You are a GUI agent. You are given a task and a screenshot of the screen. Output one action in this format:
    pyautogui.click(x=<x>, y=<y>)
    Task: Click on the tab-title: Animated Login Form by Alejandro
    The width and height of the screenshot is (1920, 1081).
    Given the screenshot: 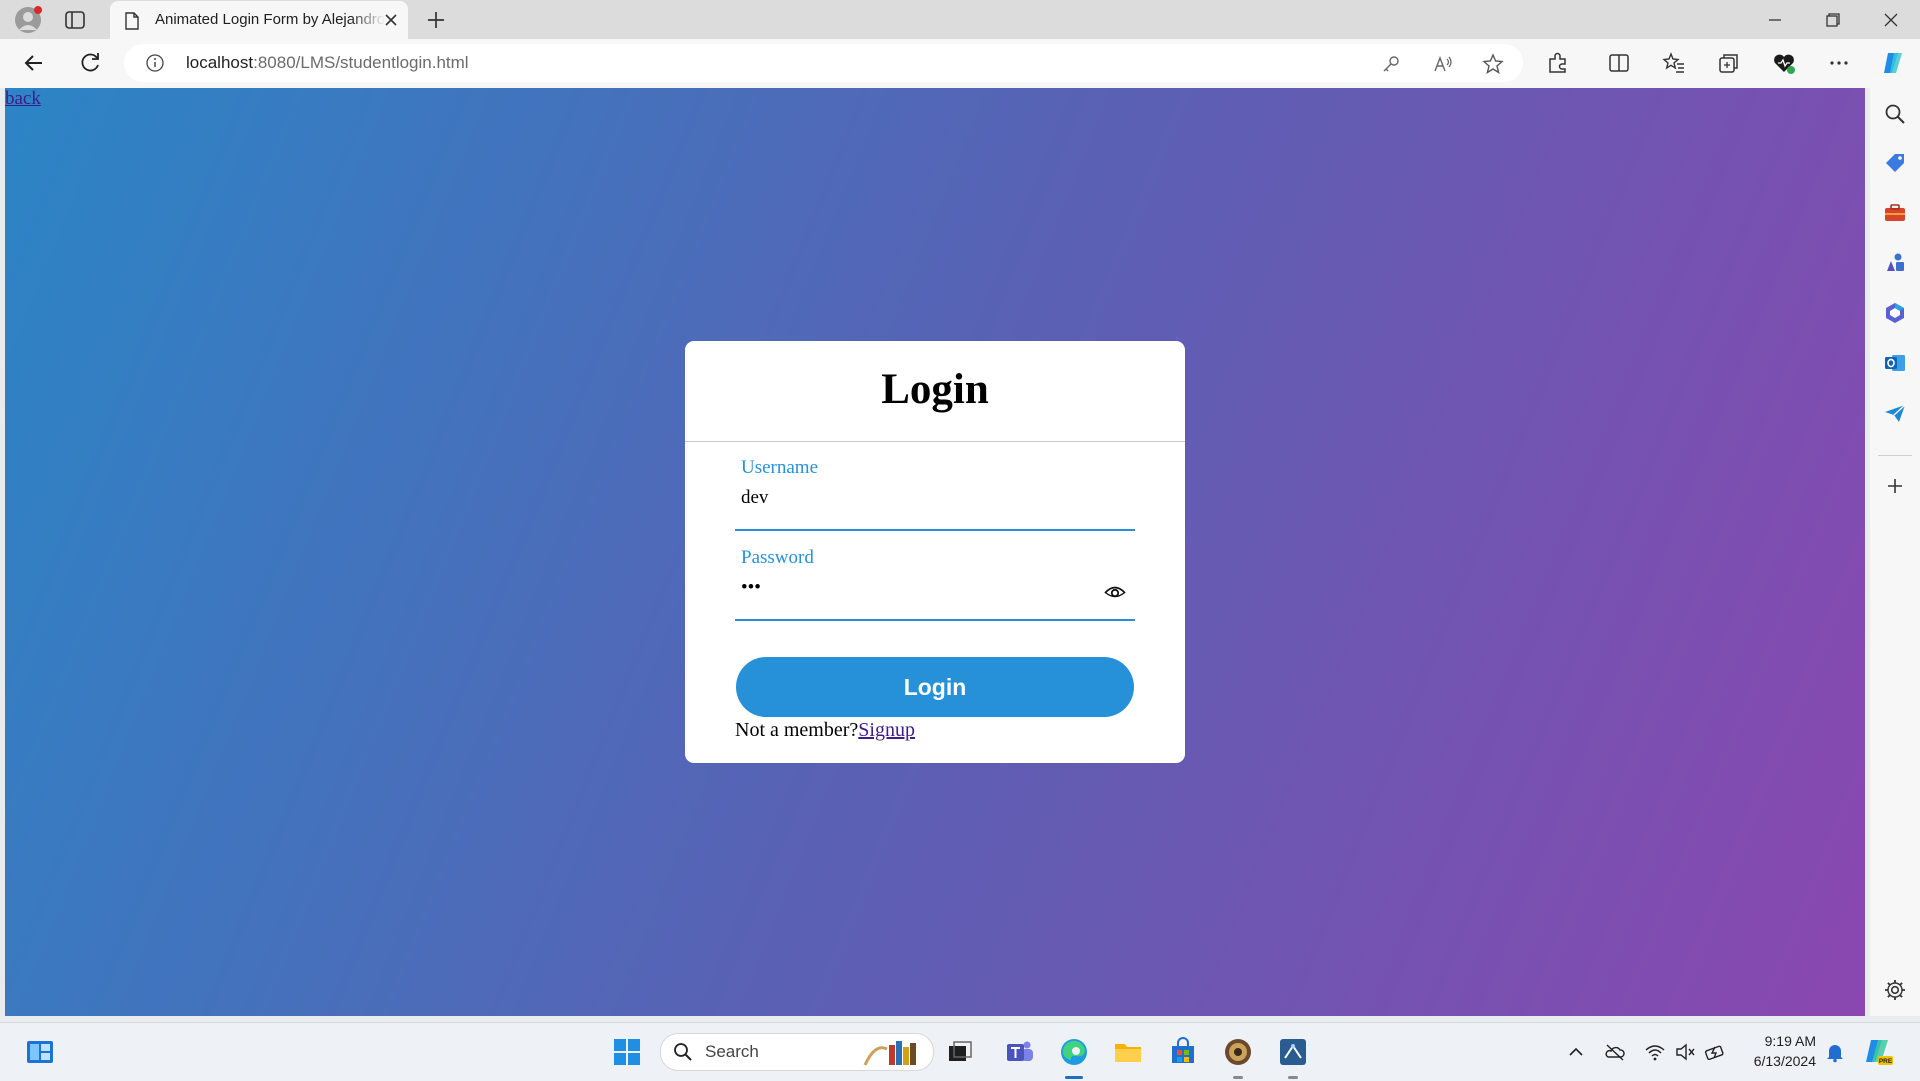 What is the action you would take?
    pyautogui.click(x=270, y=19)
    